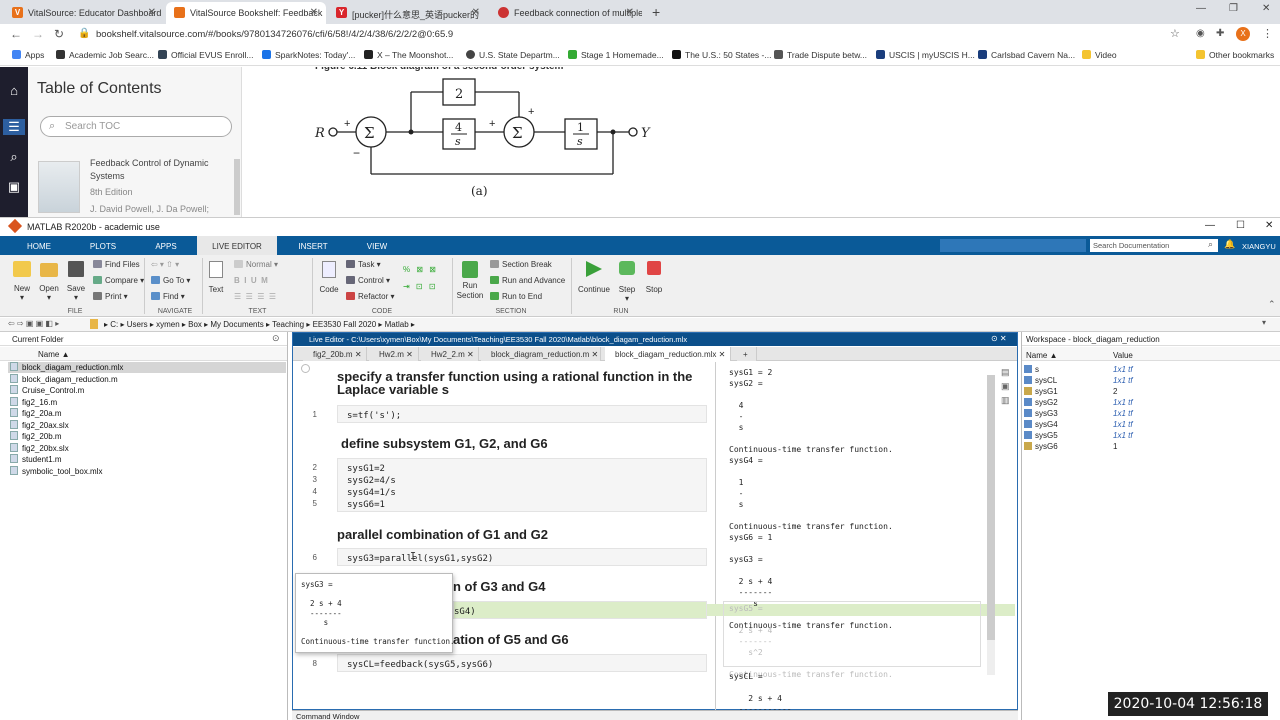 The height and width of the screenshot is (720, 1280). Describe the element at coordinates (747, 354) in the screenshot. I see `add-tab-icon: +` at that location.